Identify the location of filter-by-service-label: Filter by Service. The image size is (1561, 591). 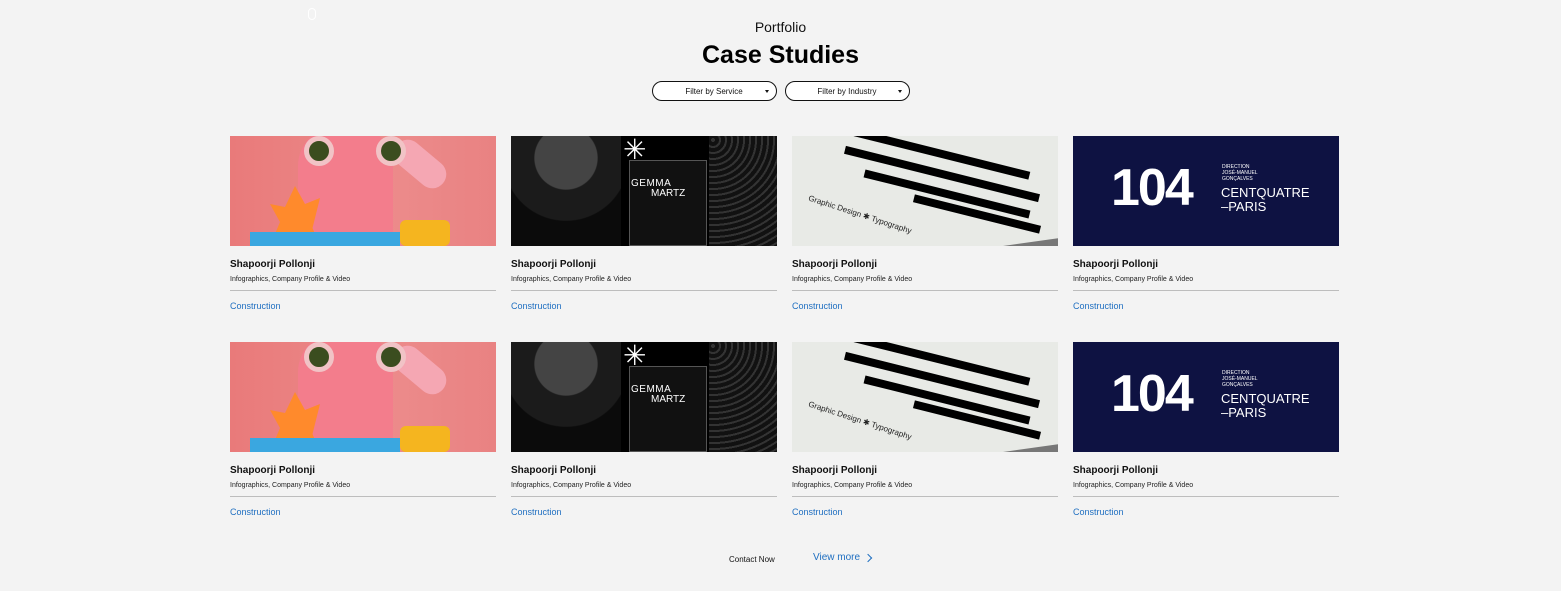
(714, 91).